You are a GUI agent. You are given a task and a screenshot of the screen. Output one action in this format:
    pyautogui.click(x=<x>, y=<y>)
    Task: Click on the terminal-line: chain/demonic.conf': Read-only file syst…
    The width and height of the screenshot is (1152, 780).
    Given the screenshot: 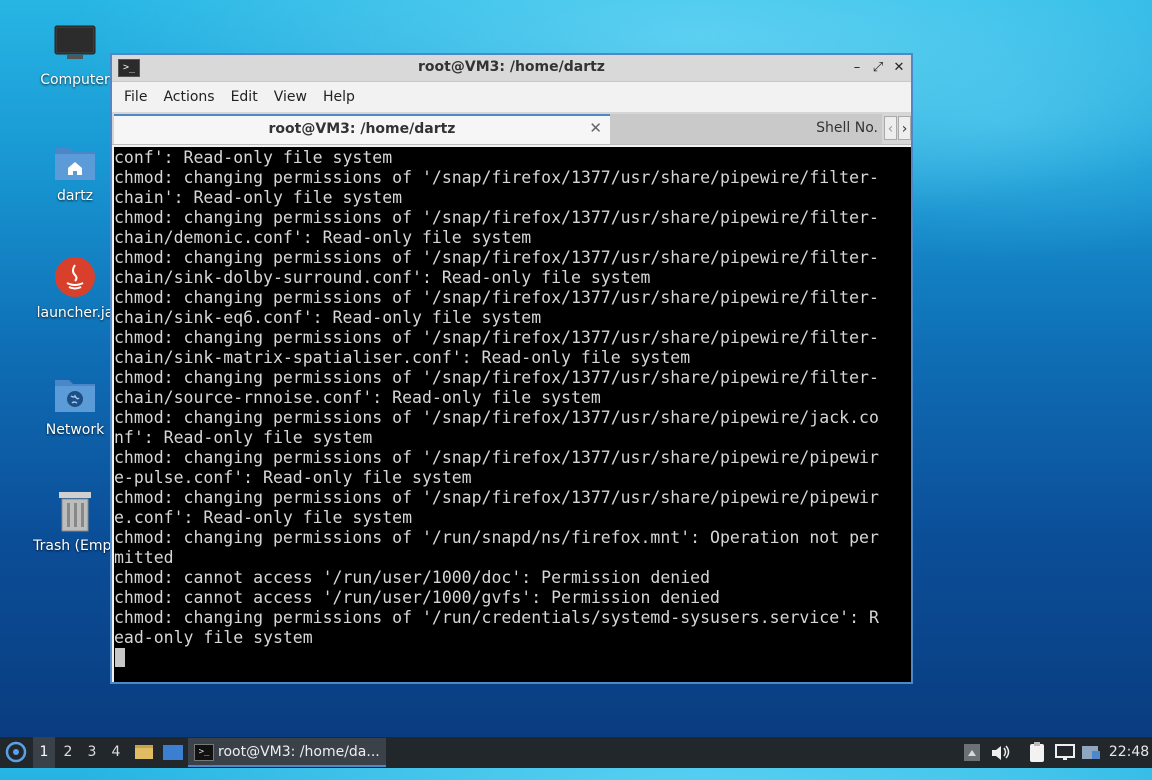 What is the action you would take?
    pyautogui.click(x=323, y=237)
    